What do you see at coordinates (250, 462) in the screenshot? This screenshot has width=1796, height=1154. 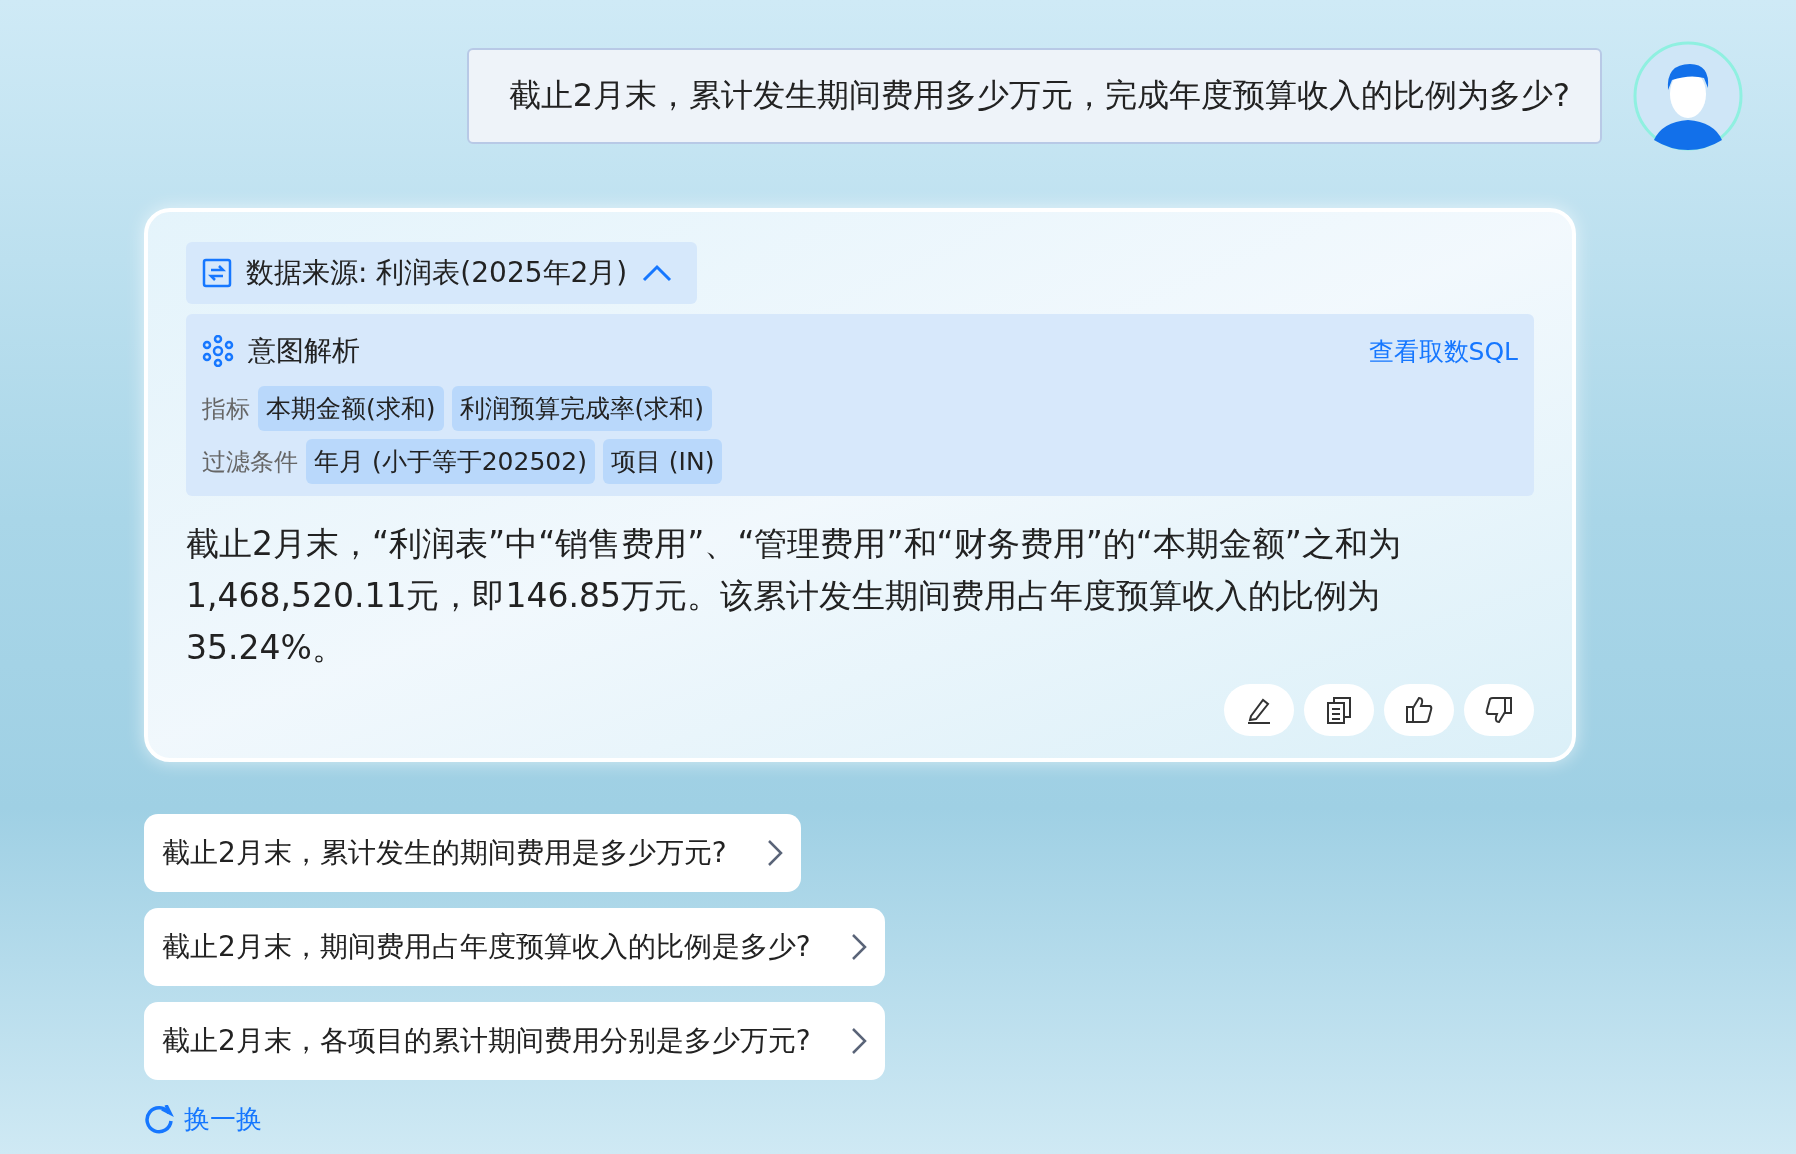 I see `row-label: 过滤条件` at bounding box center [250, 462].